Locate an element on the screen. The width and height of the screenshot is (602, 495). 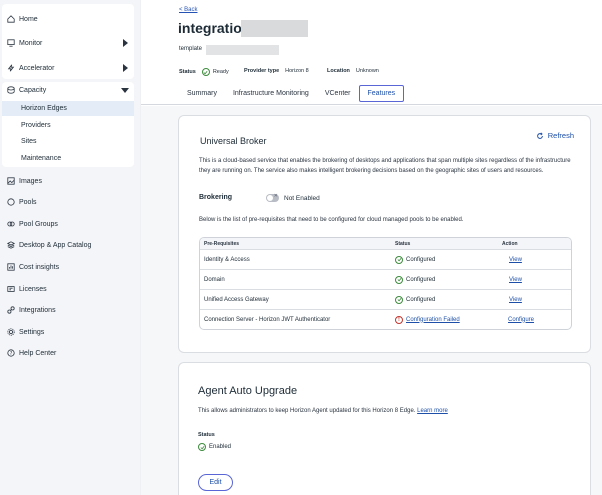
configuration-failed-link: Configuration Failed is located at coordinates (433, 320).